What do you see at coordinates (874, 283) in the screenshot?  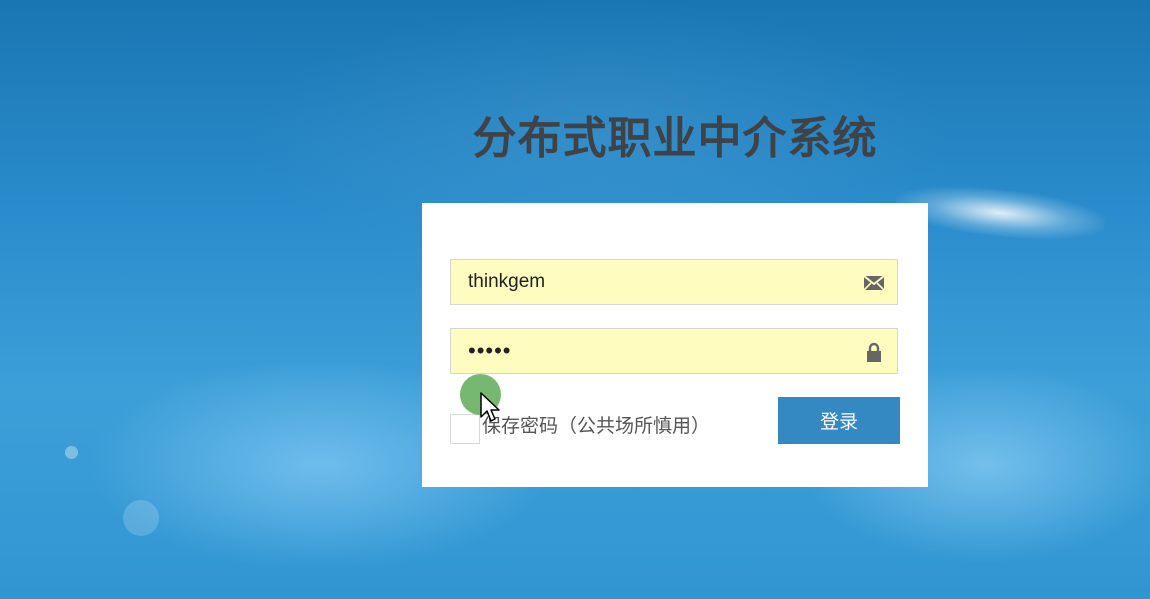 I see `envelope-icon` at bounding box center [874, 283].